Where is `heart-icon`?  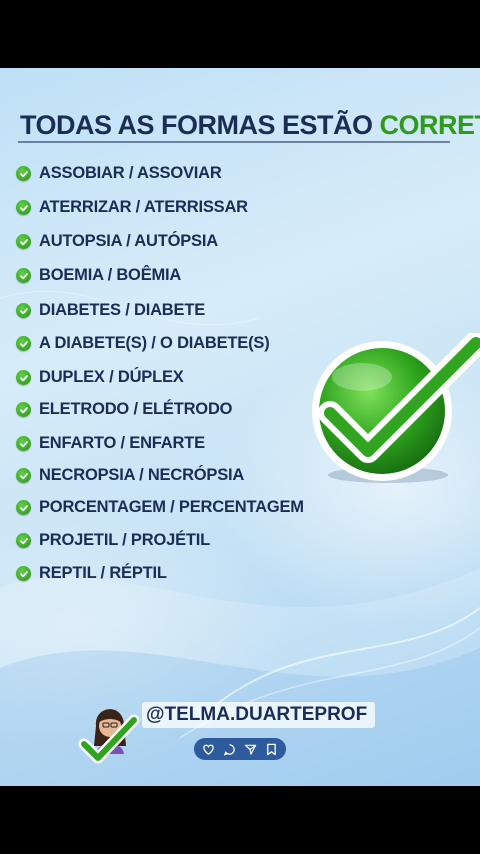 heart-icon is located at coordinates (209, 749).